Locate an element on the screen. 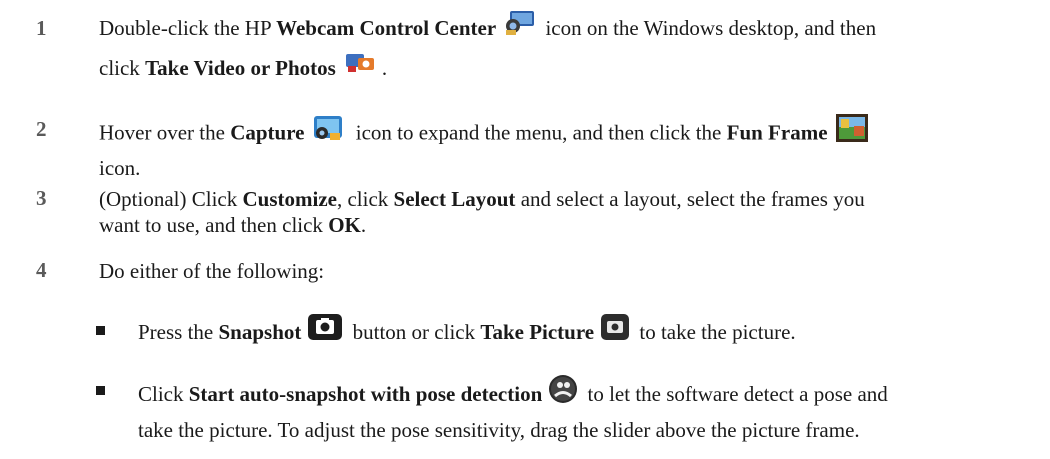  bold-term: Capture is located at coordinates (267, 132).